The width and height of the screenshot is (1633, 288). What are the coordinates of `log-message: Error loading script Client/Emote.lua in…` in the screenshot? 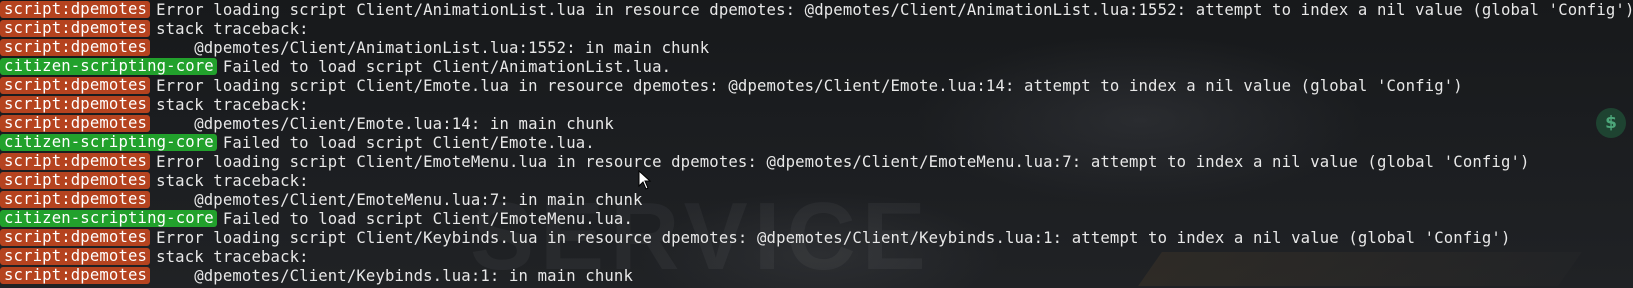 It's located at (809, 85).